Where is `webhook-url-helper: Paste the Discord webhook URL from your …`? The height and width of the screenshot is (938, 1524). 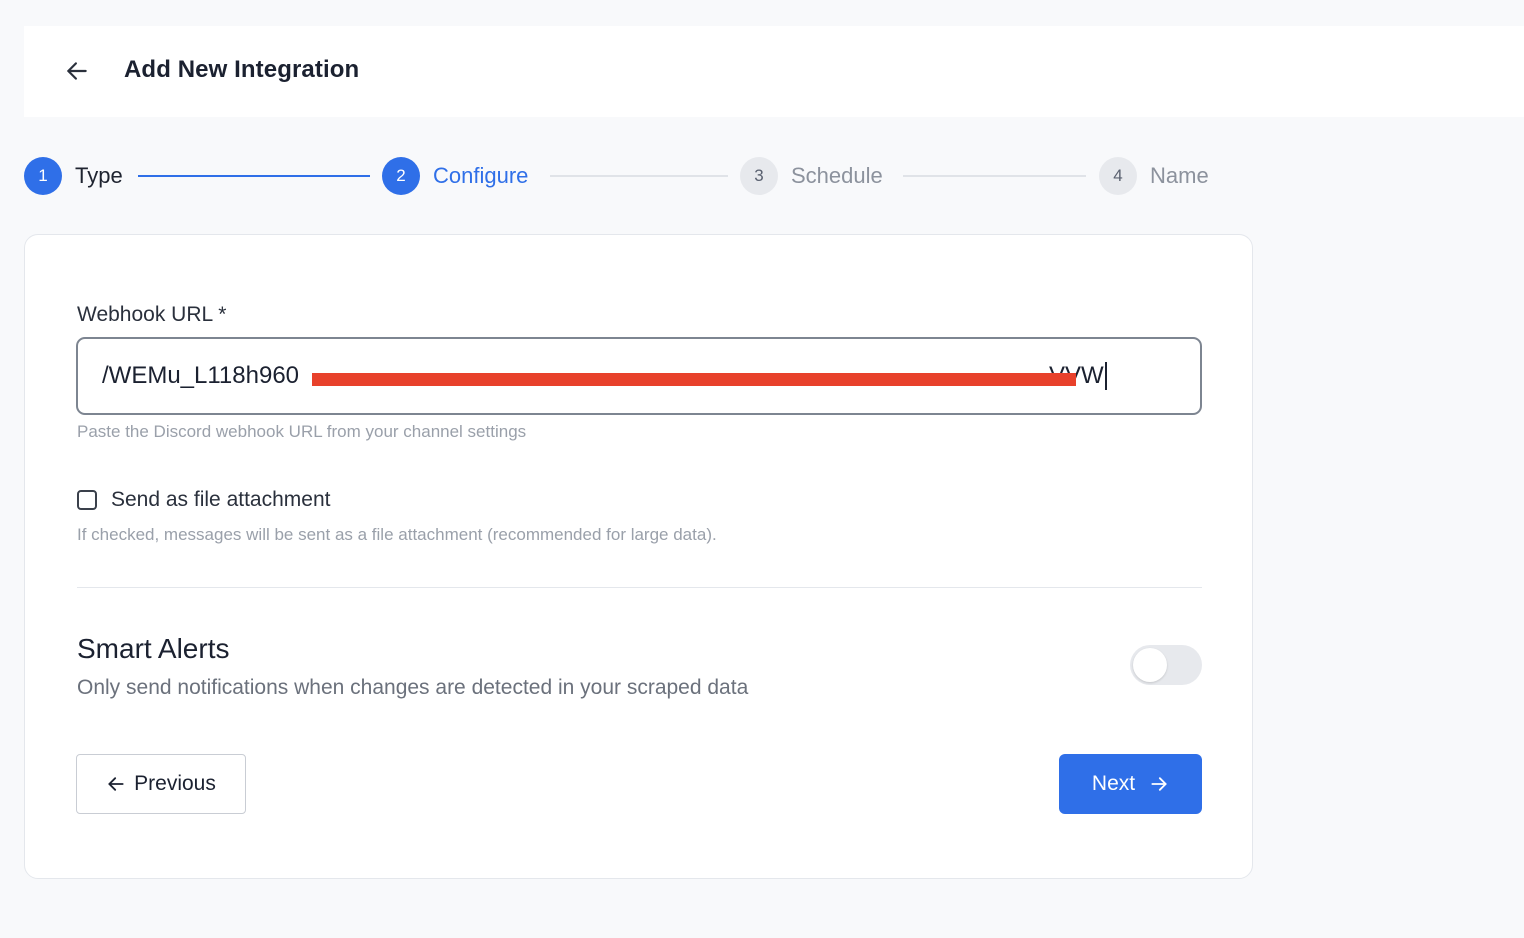
webhook-url-helper: Paste the Discord webhook URL from your … is located at coordinates (302, 431).